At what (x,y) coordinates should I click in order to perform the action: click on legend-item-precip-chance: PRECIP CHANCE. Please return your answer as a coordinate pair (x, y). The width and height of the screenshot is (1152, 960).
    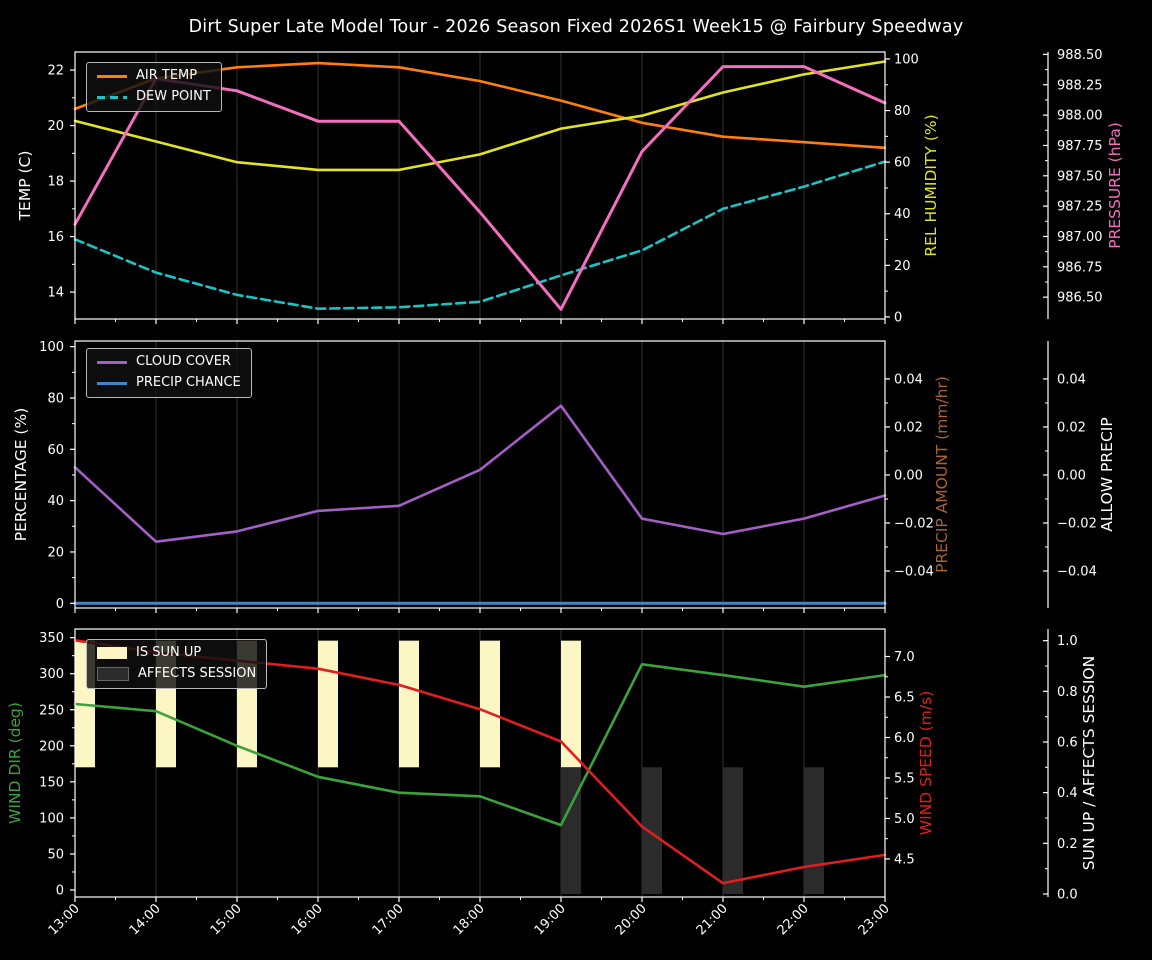
    Looking at the image, I should click on (169, 382).